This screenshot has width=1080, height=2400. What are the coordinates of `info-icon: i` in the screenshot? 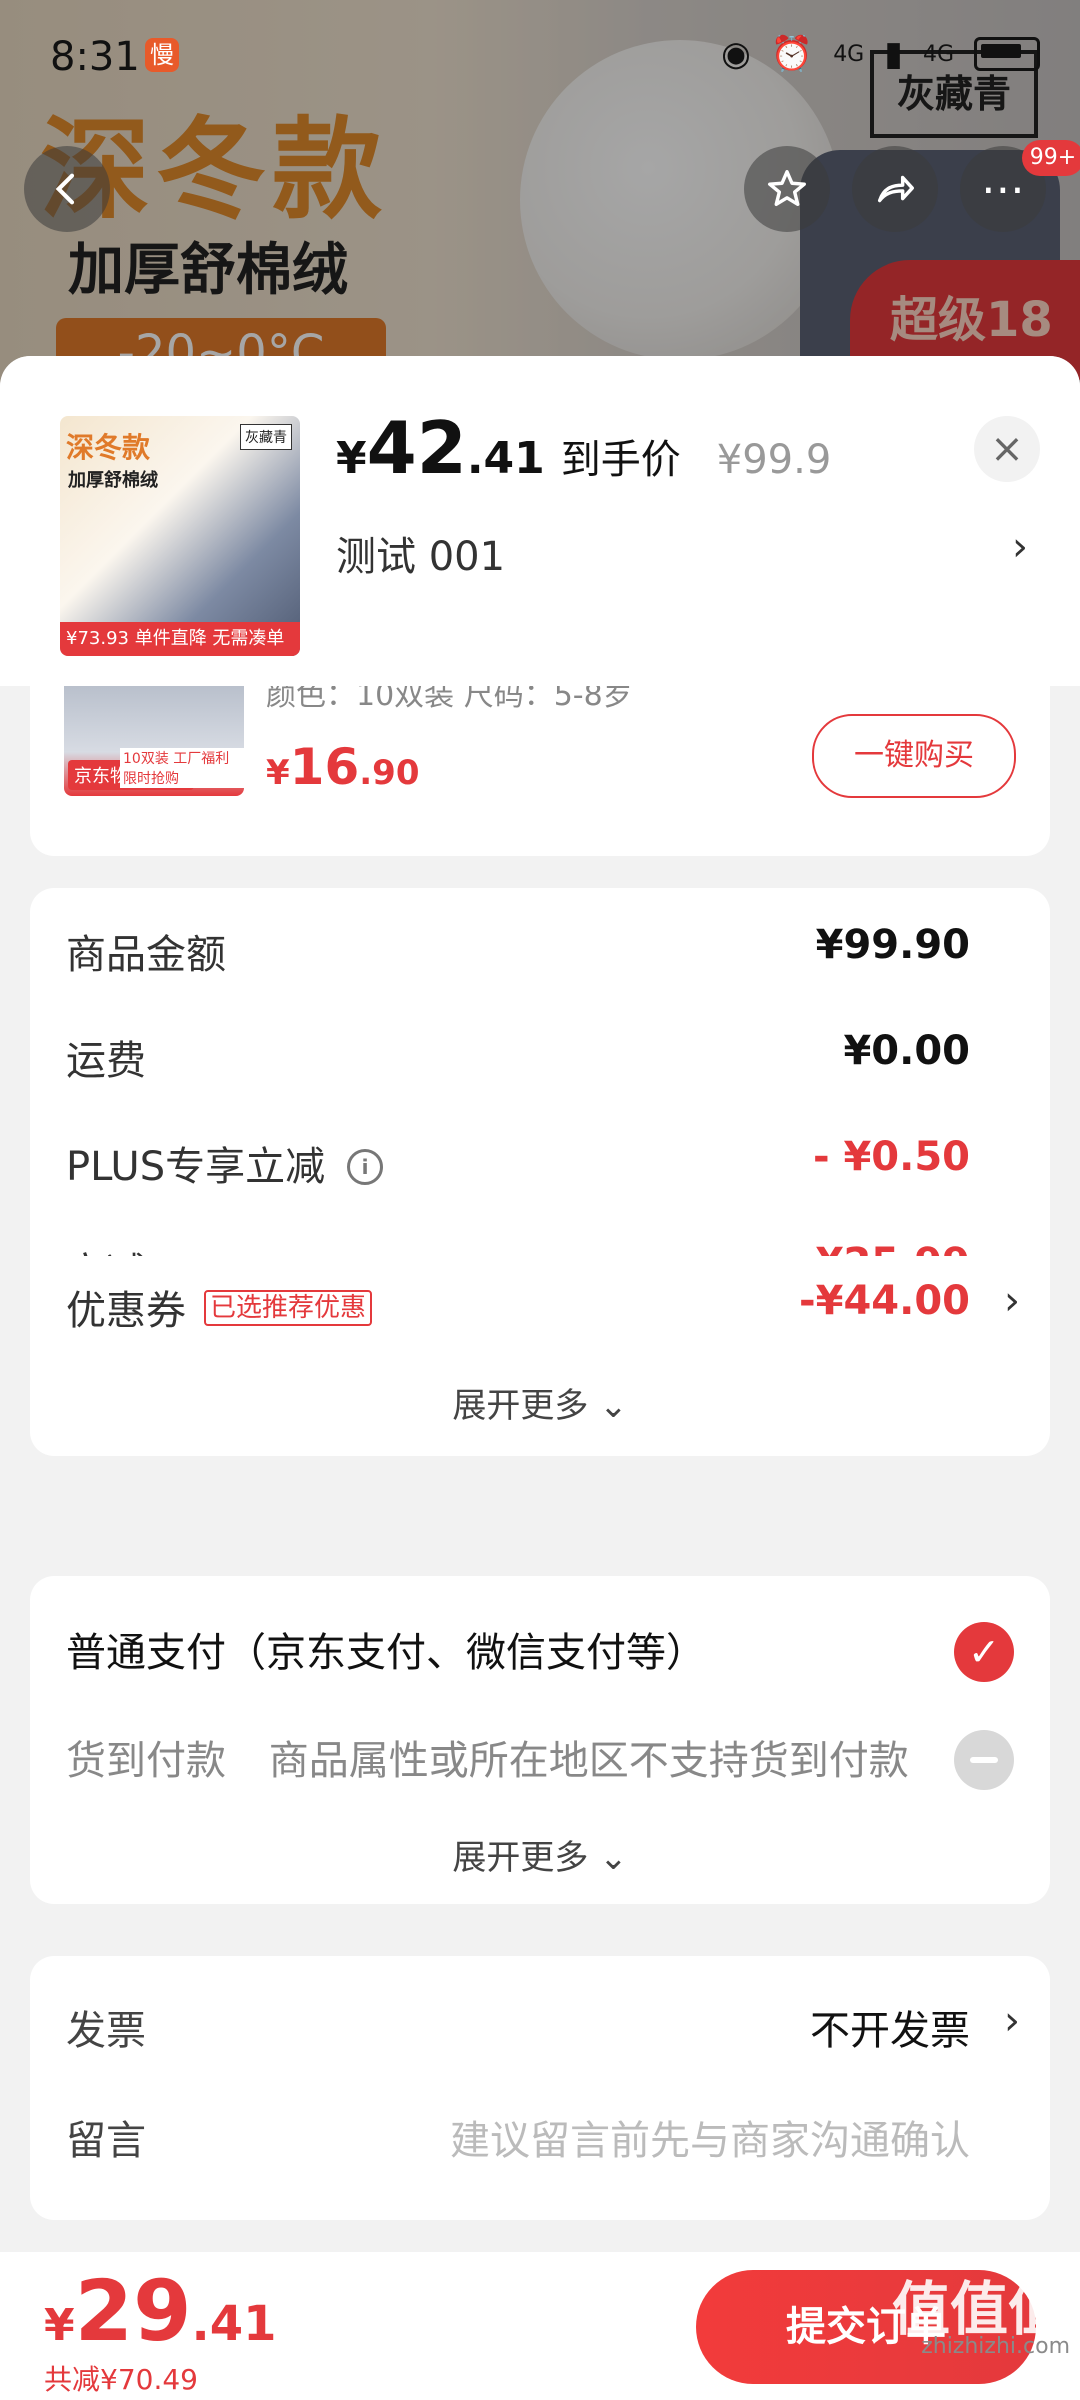 It's located at (365, 1167).